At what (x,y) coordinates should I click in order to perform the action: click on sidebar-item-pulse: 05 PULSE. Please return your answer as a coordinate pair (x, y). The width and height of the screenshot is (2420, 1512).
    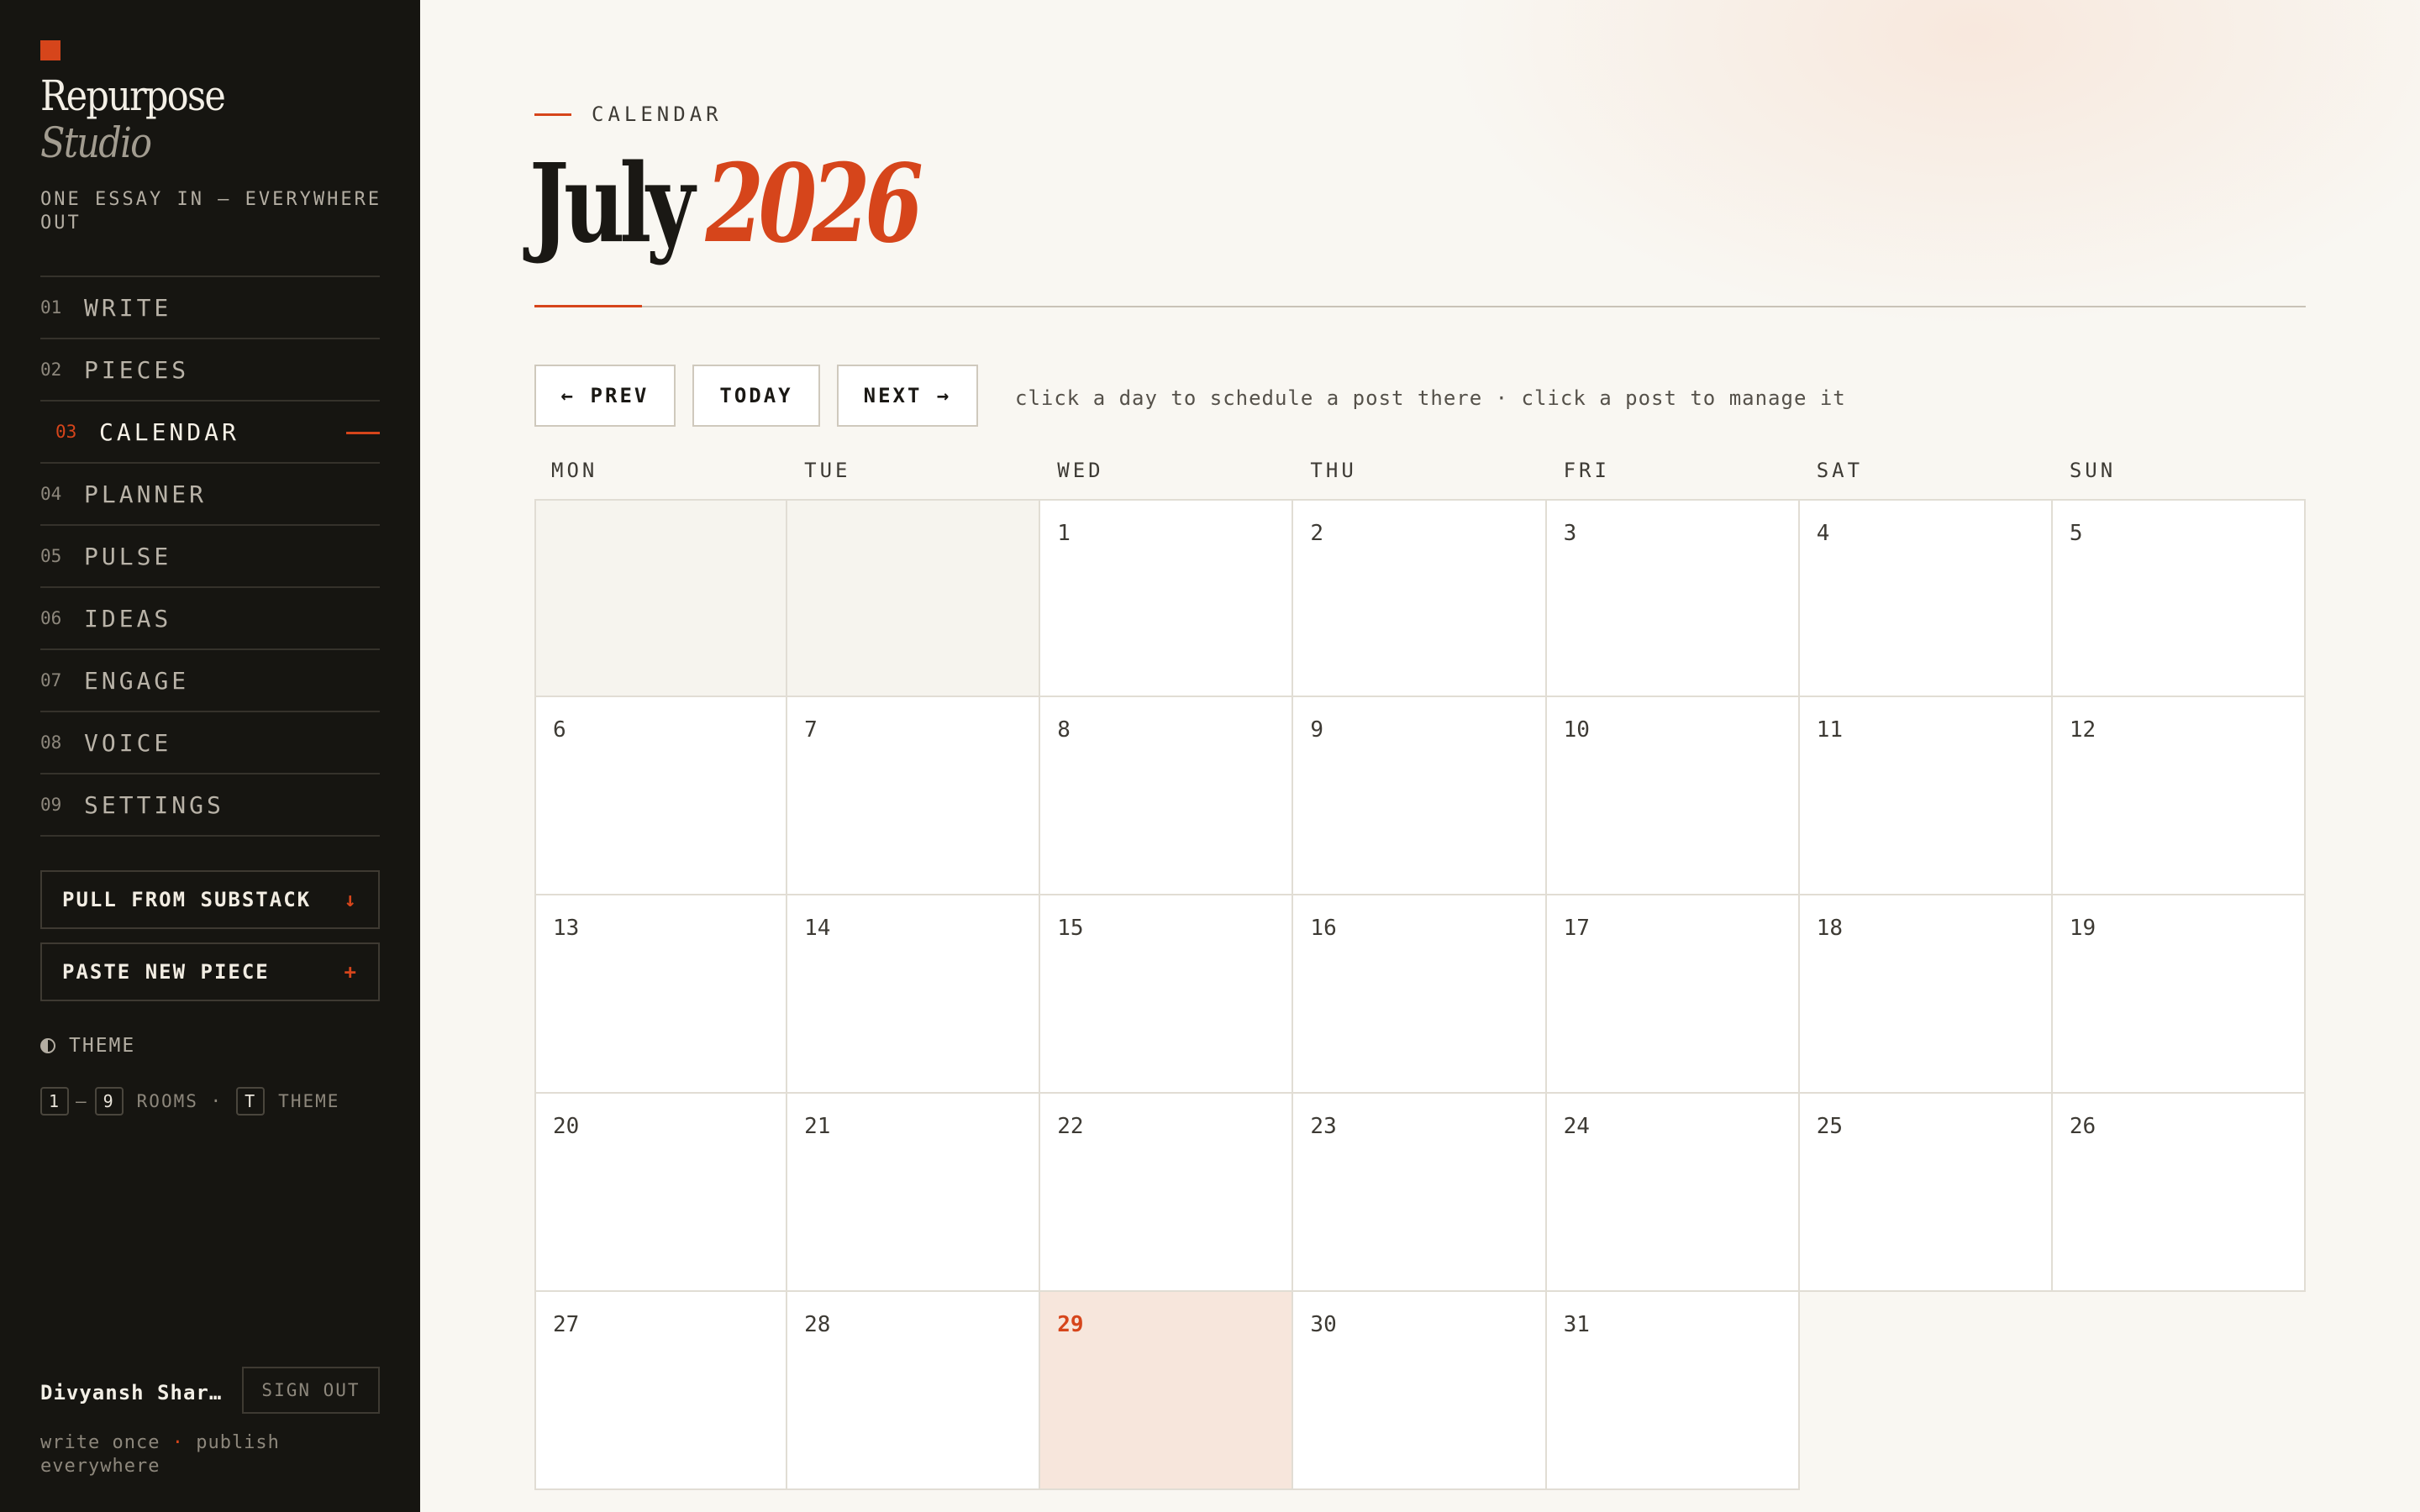
    Looking at the image, I should click on (210, 557).